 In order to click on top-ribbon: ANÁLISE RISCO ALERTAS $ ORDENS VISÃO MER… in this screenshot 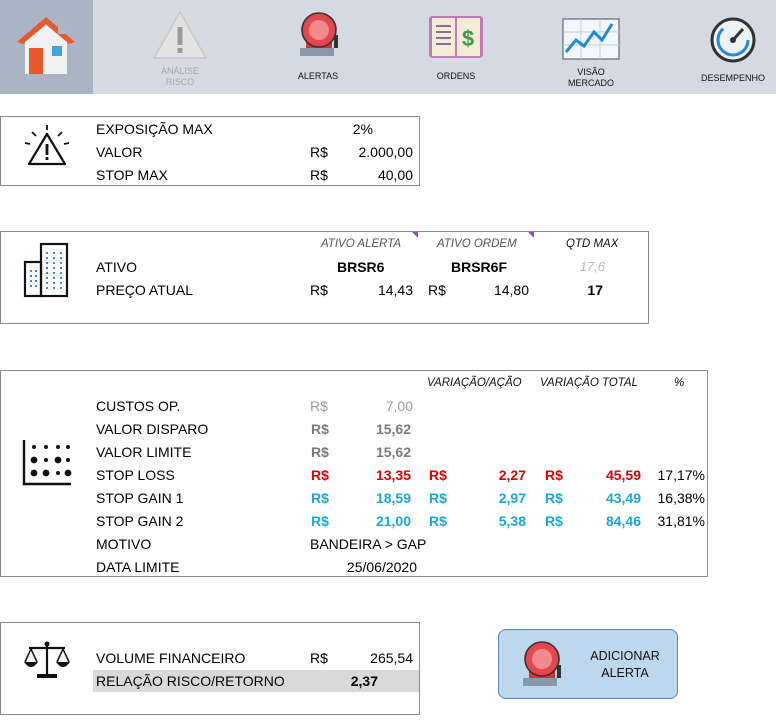, I will do `click(388, 47)`.